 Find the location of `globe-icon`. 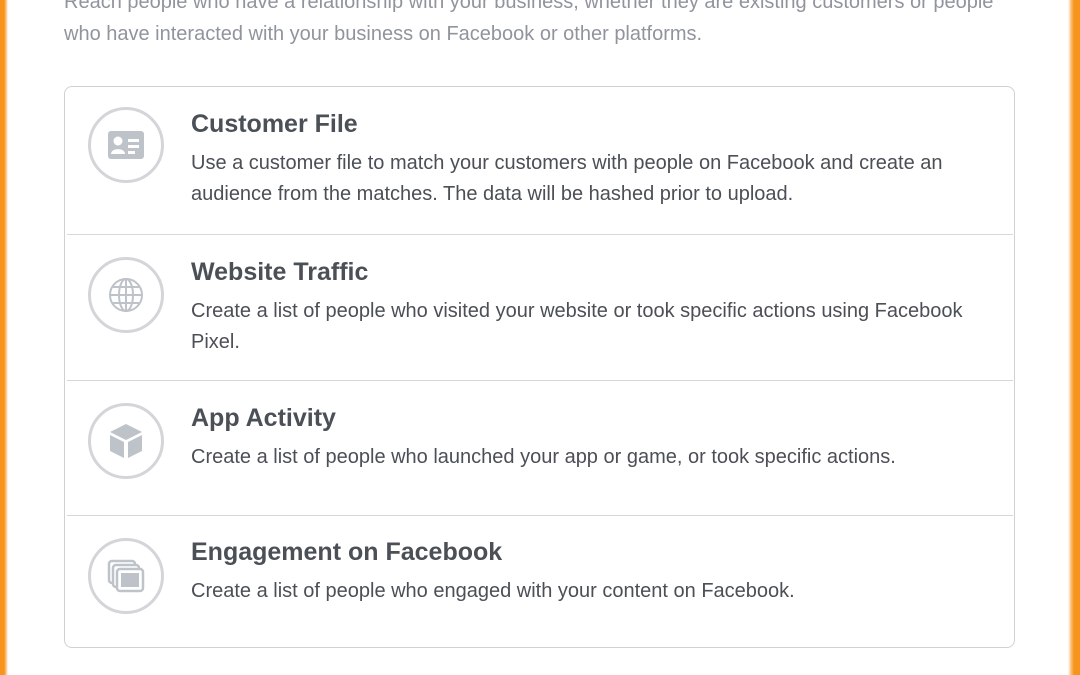

globe-icon is located at coordinates (126, 295).